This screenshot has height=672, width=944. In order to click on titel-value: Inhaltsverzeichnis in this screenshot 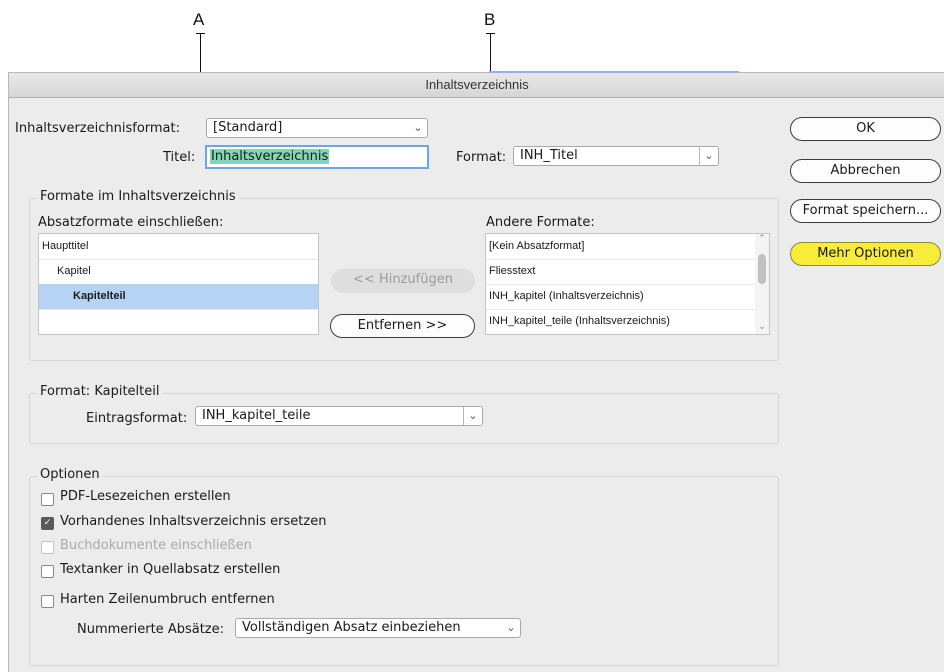, I will do `click(270, 156)`.